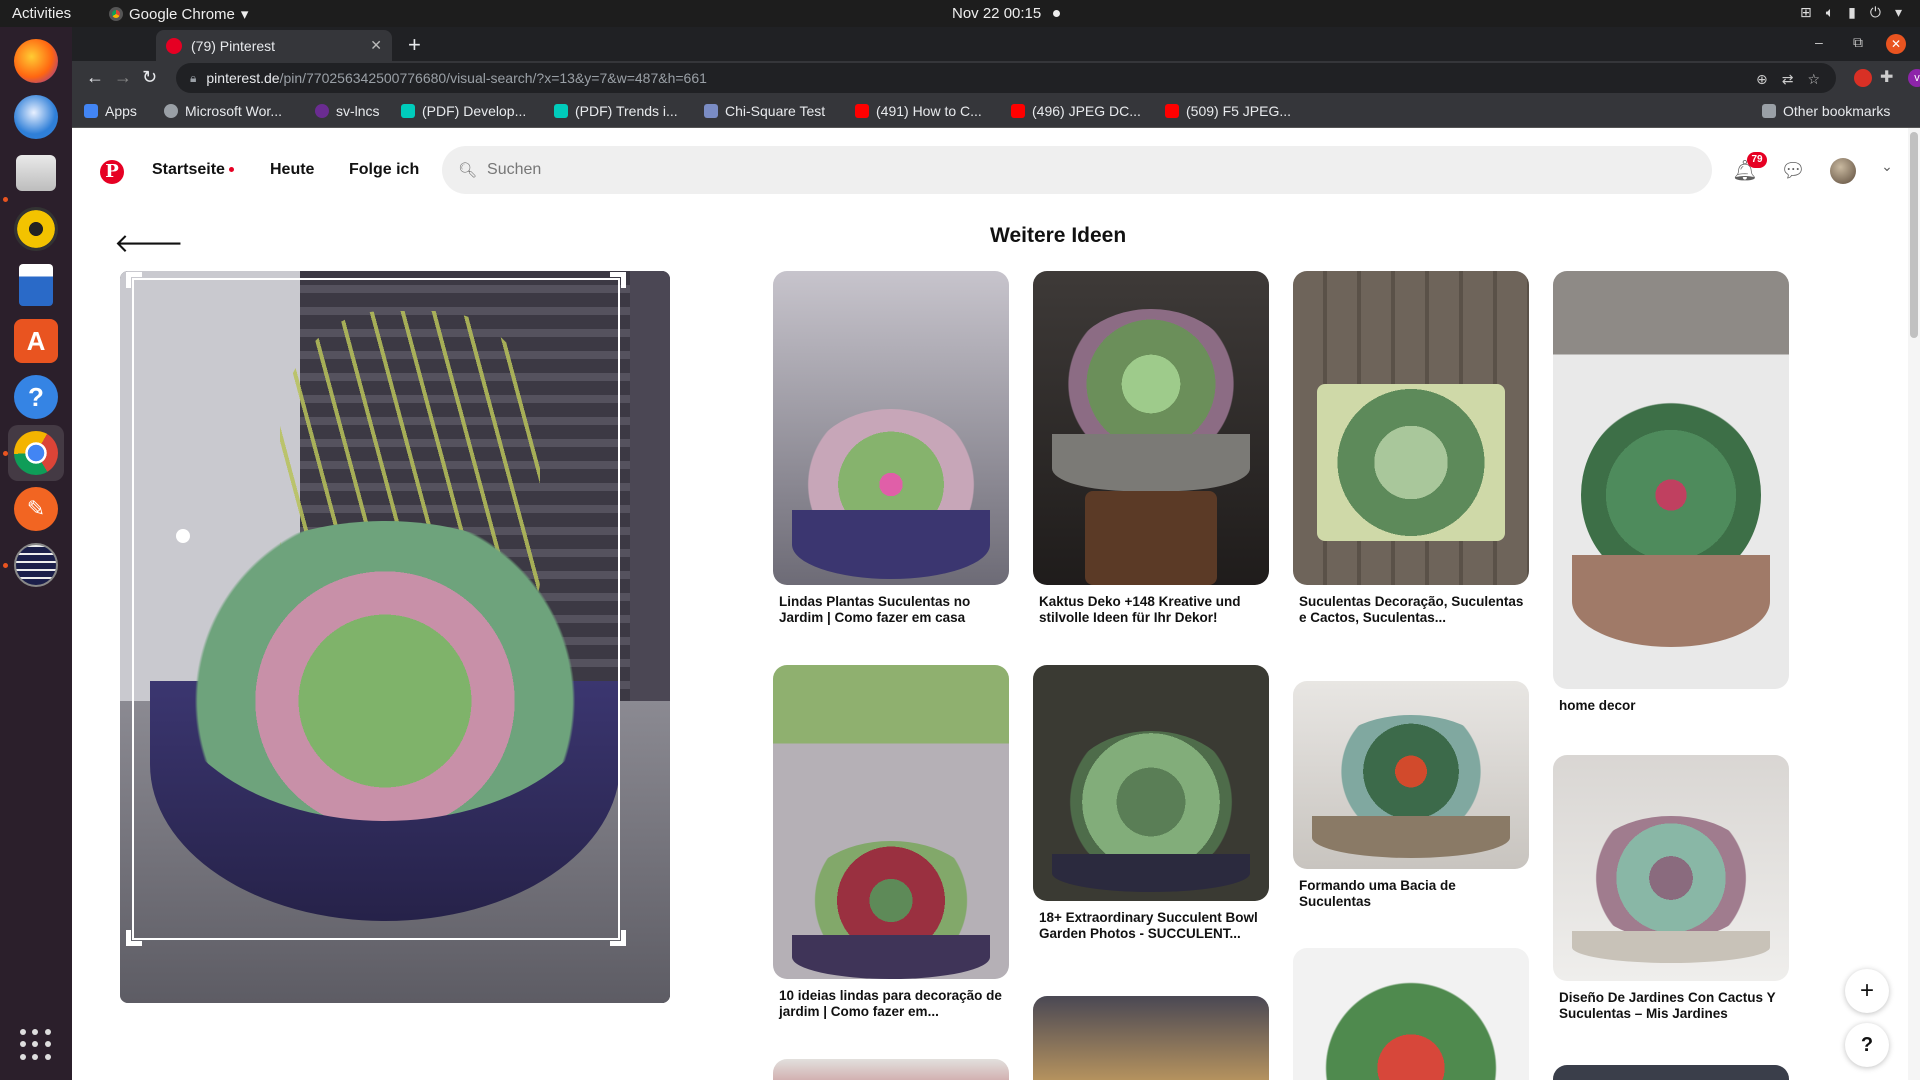  What do you see at coordinates (36, 453) in the screenshot?
I see `chrome-launcher` at bounding box center [36, 453].